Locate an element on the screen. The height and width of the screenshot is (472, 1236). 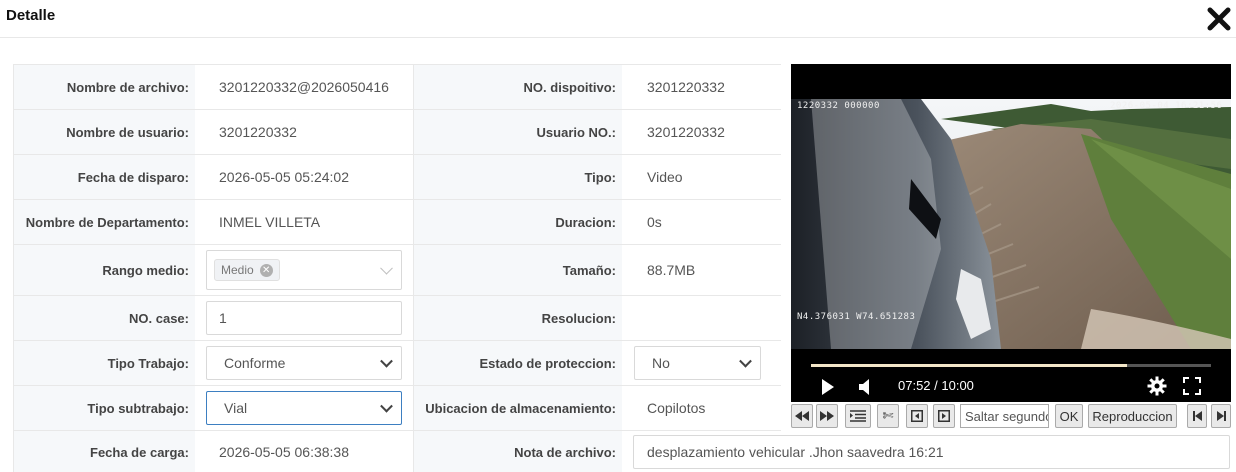
table-row: Rango medio: Medio ✕ Tamaño: 88.7MB is located at coordinates (397, 270).